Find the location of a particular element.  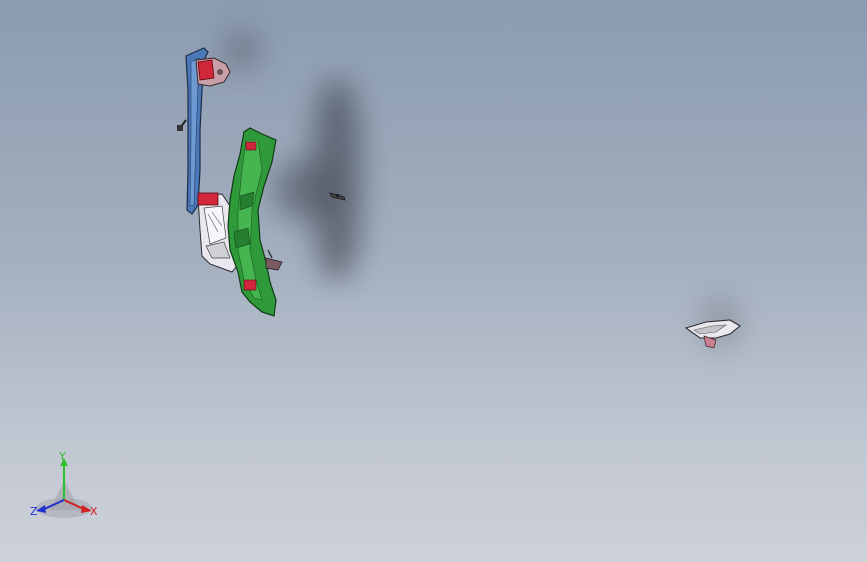

view-triad is located at coordinates (70, 490).